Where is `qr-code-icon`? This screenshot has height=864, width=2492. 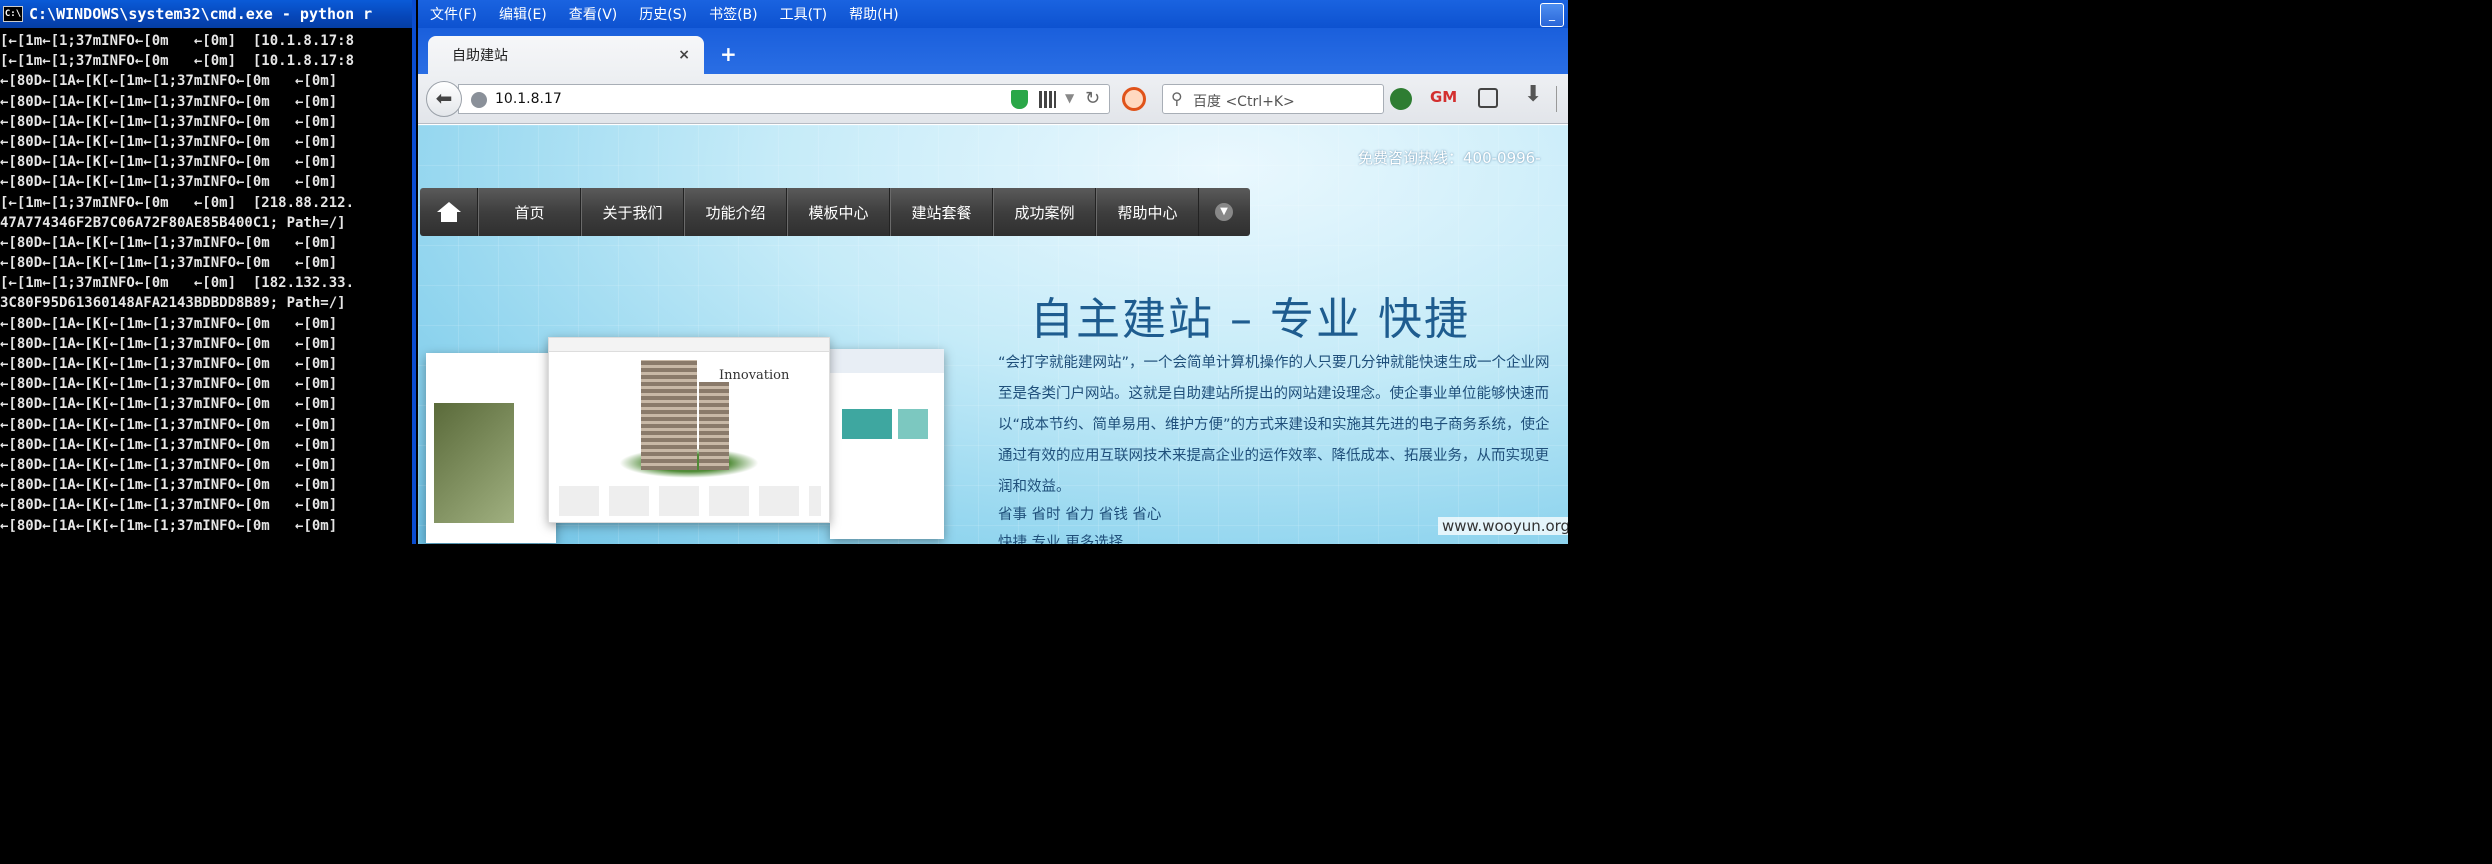 qr-code-icon is located at coordinates (1047, 99).